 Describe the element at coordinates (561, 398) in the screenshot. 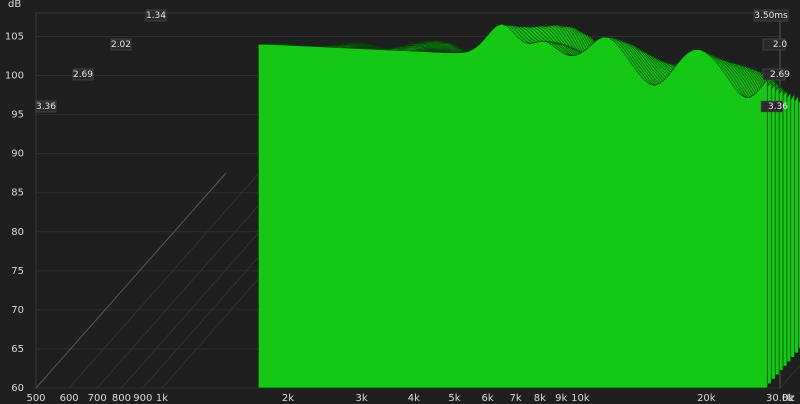

I see `x-tick-label: 9k` at that location.